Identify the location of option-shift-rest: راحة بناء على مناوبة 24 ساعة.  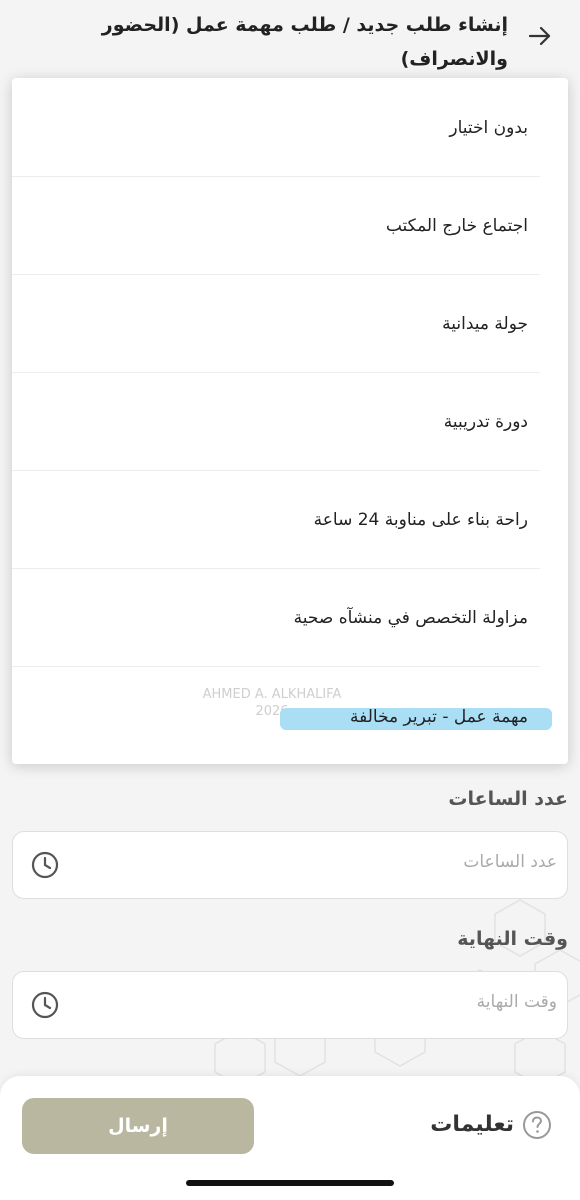
(421, 520).